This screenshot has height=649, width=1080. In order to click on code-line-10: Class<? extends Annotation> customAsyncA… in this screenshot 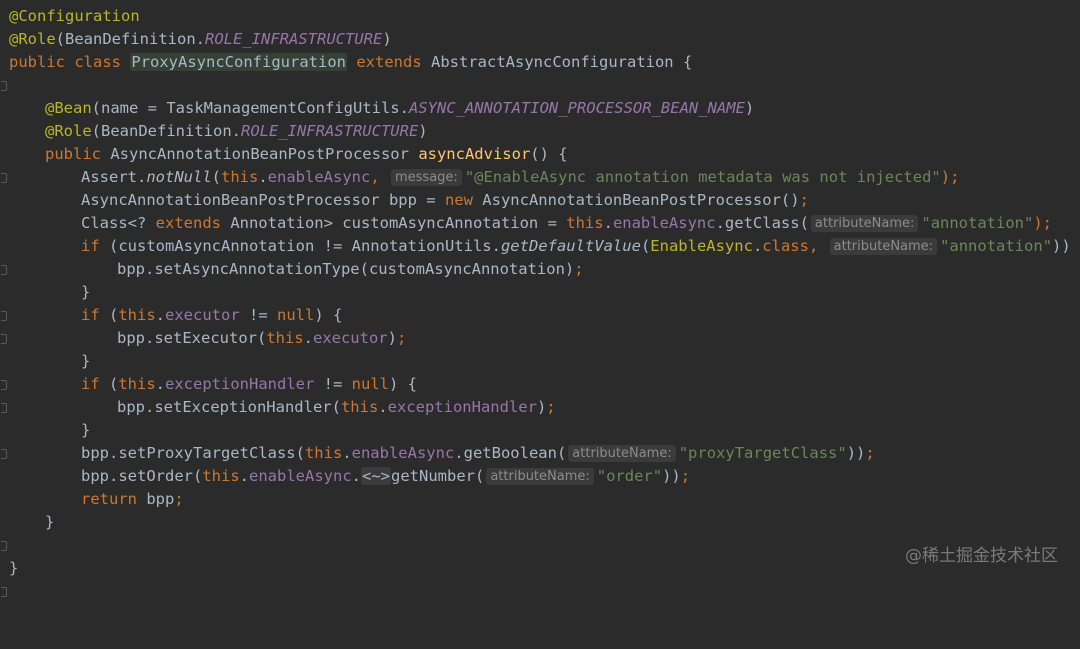, I will do `click(540, 223)`.